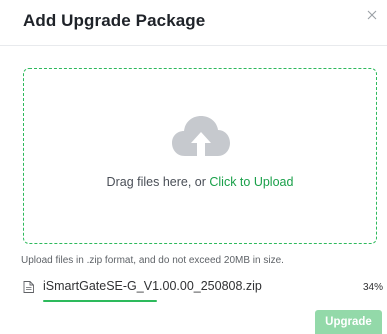  I want to click on upload-percent: 34%, so click(372, 287).